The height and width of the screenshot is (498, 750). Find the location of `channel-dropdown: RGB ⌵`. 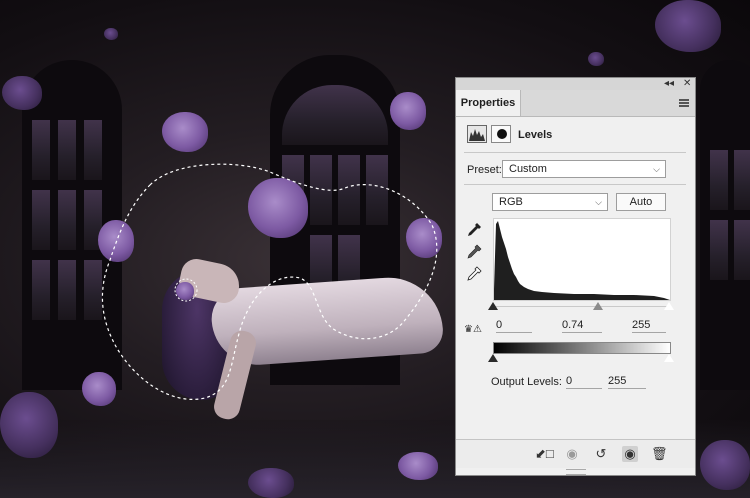

channel-dropdown: RGB ⌵ is located at coordinates (550, 202).